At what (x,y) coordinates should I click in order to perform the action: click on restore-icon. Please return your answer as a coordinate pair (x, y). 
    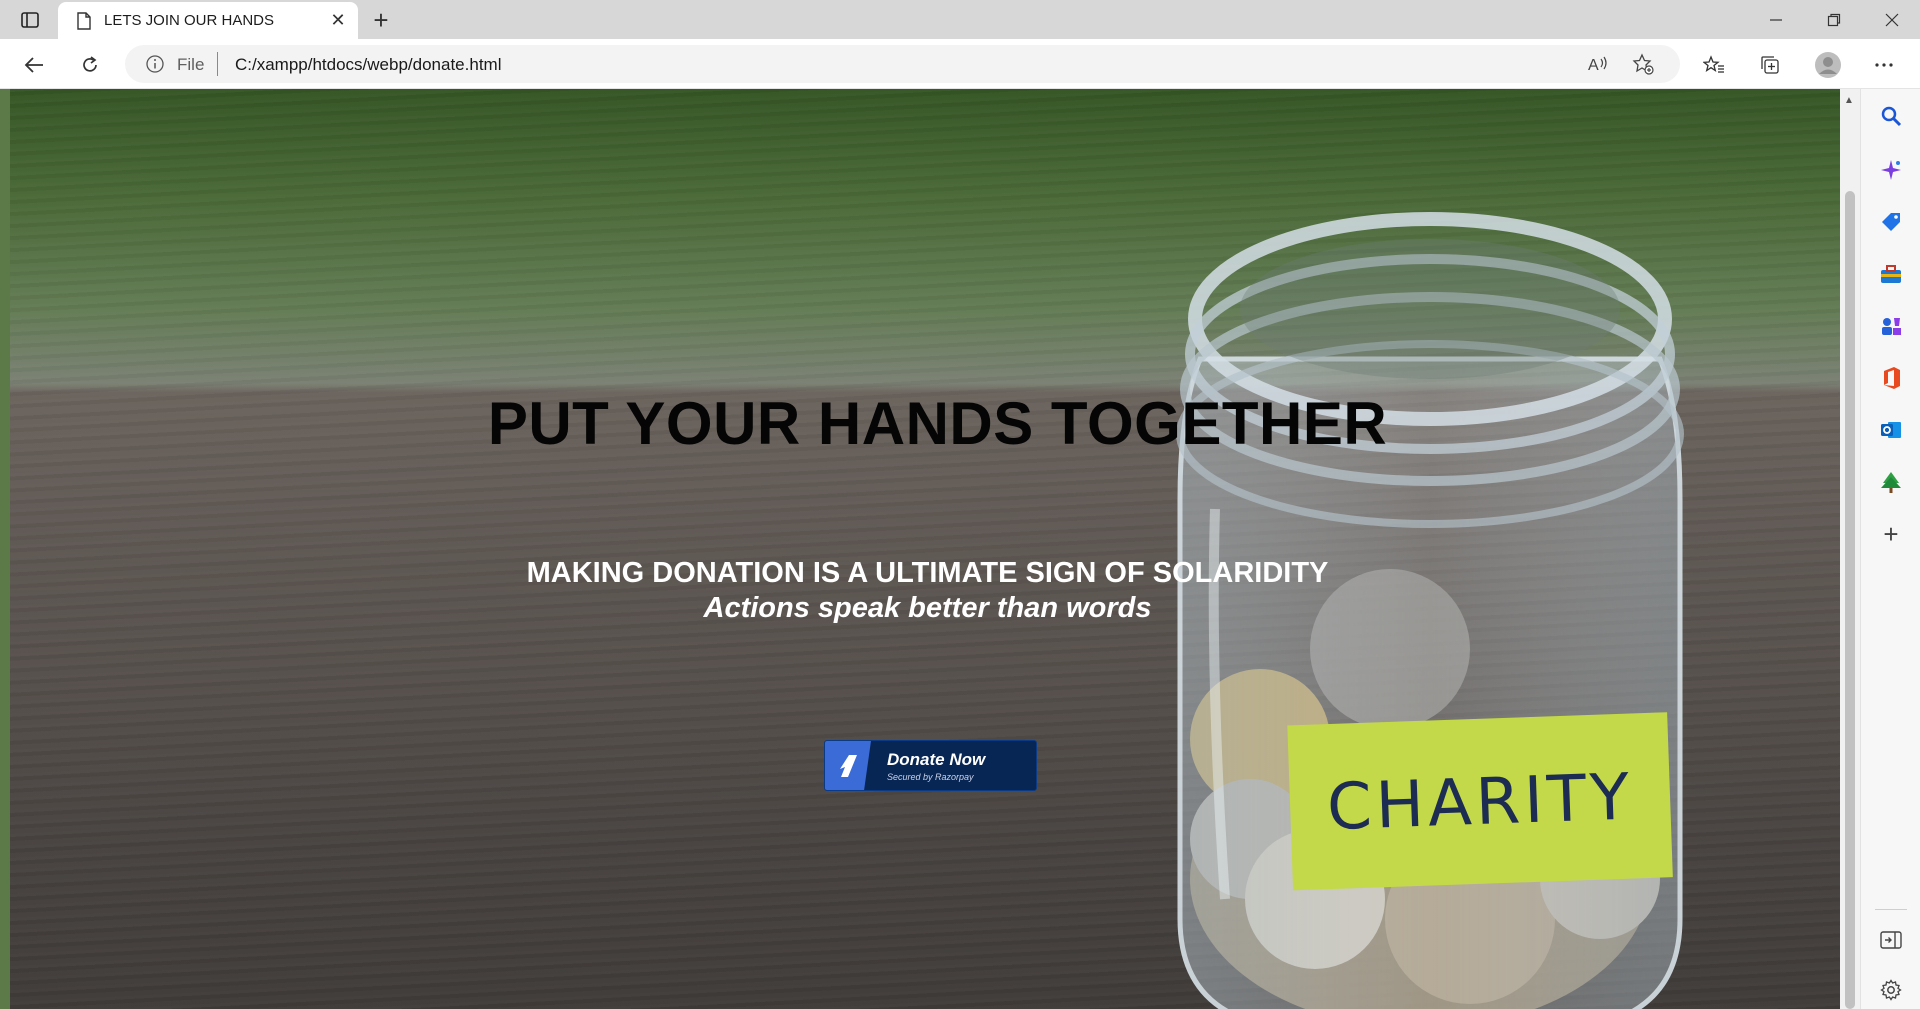
    Looking at the image, I should click on (1834, 19).